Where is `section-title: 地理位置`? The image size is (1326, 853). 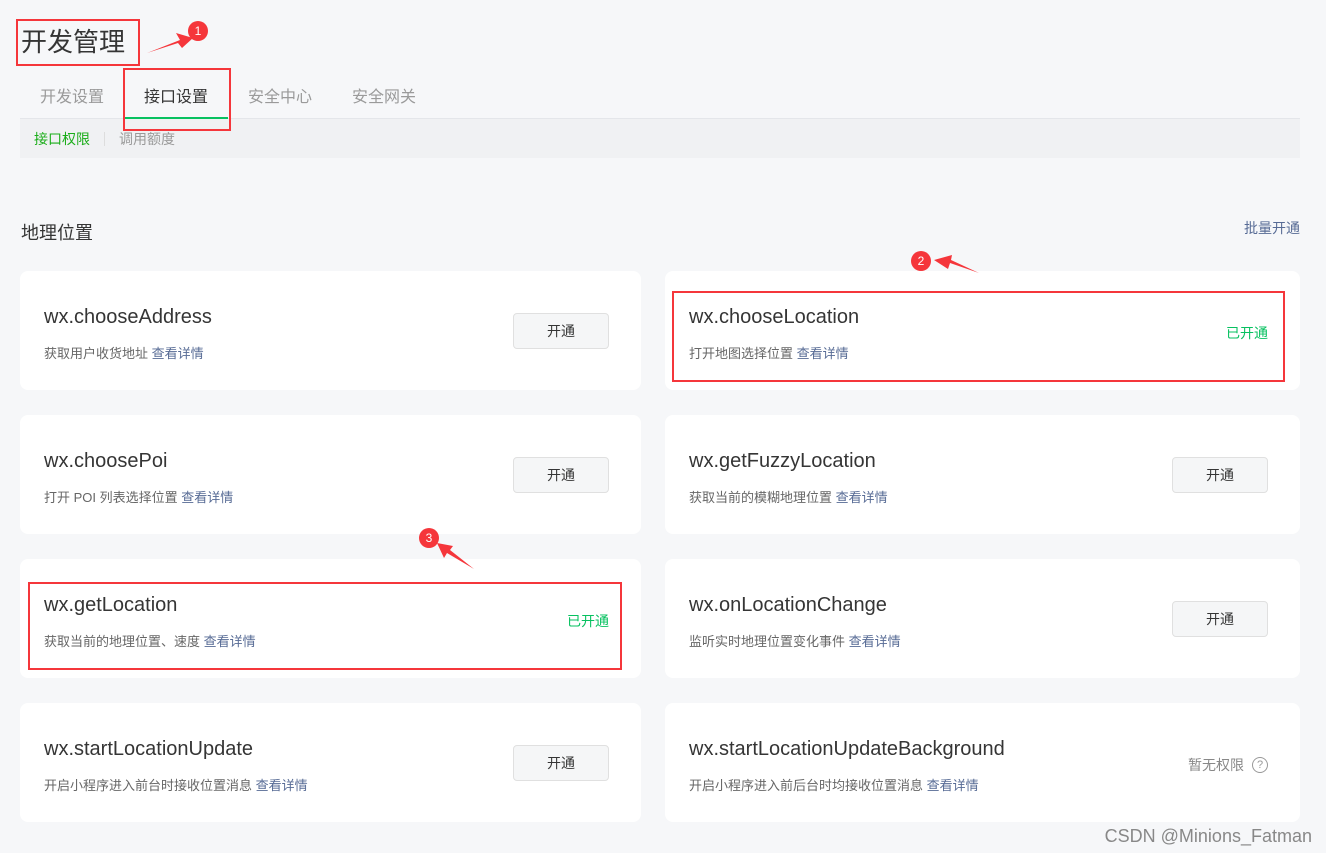
section-title: 地理位置 is located at coordinates (57, 233).